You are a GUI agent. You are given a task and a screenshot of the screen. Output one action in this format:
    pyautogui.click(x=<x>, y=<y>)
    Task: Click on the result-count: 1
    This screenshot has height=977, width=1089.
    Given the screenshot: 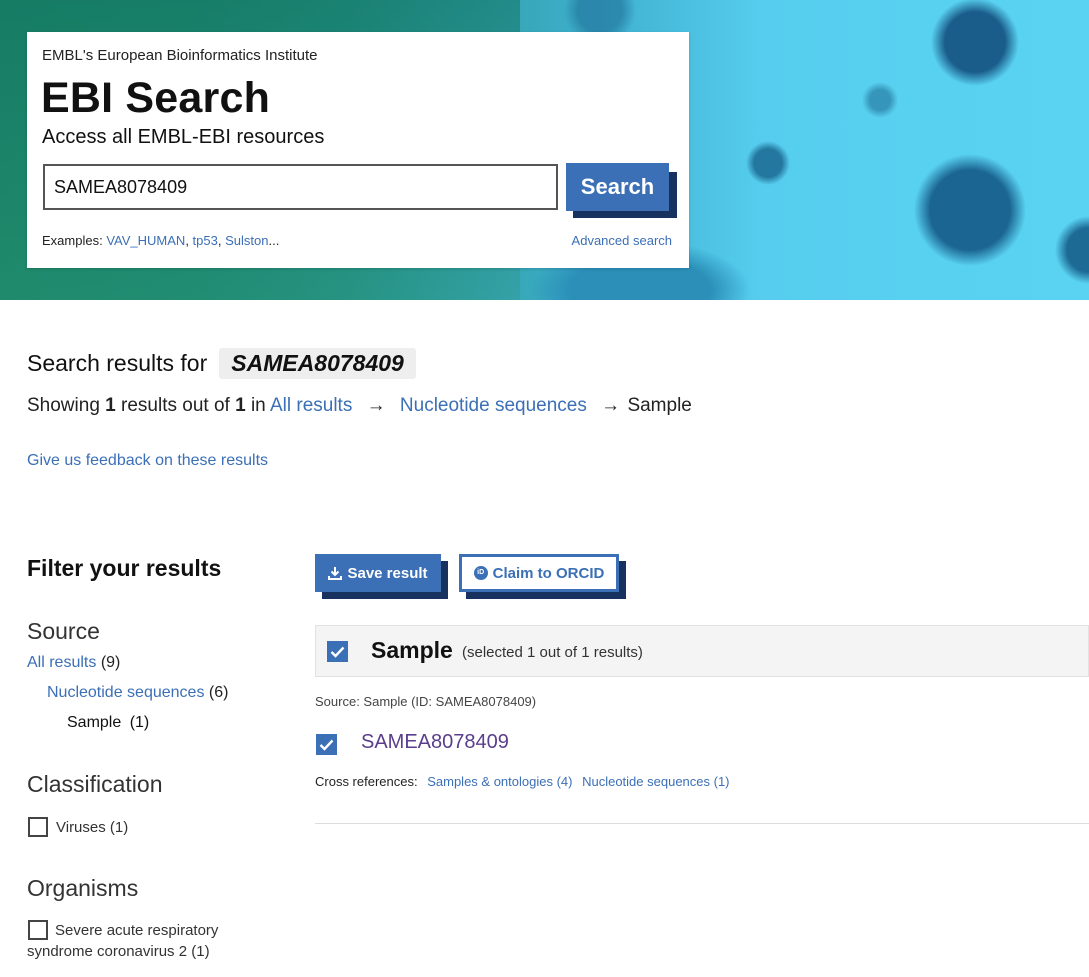 What is the action you would take?
    pyautogui.click(x=110, y=405)
    